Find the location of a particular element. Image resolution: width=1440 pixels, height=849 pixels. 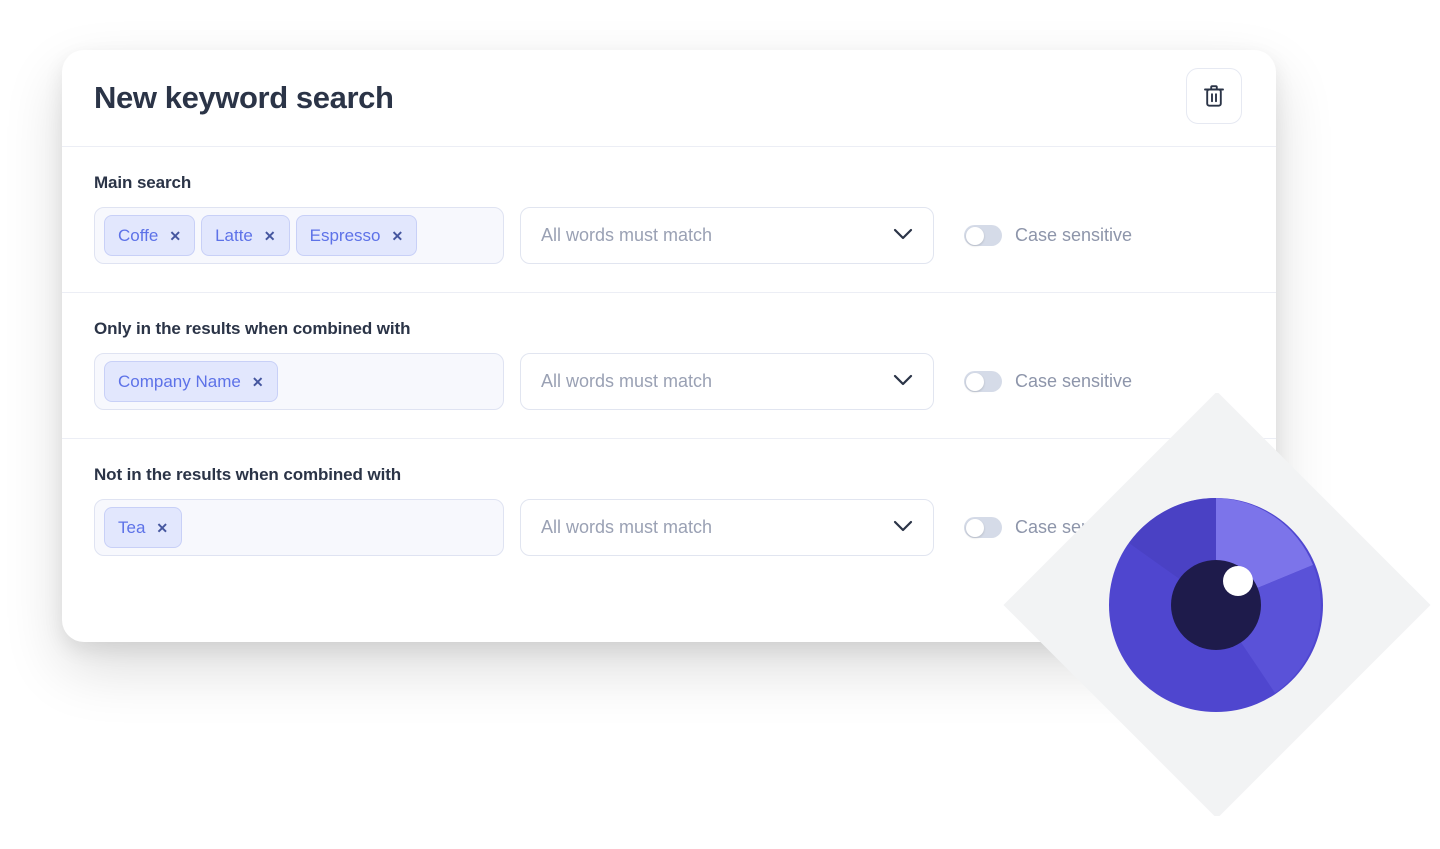

chip-latte: Latte ✕ is located at coordinates (245, 235).